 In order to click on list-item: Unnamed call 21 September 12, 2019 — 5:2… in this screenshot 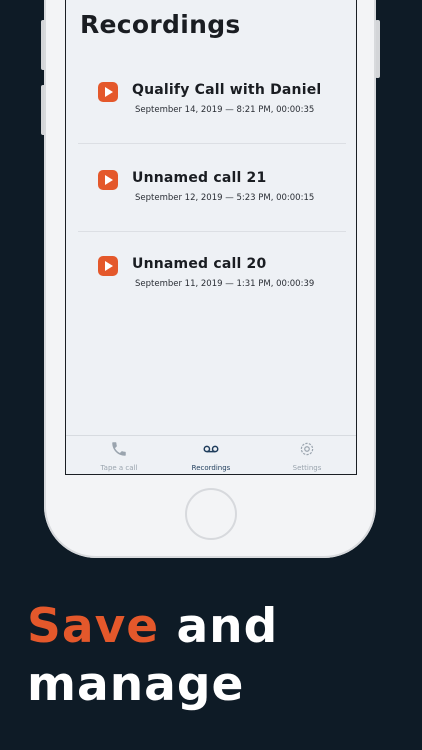, I will do `click(211, 189)`.